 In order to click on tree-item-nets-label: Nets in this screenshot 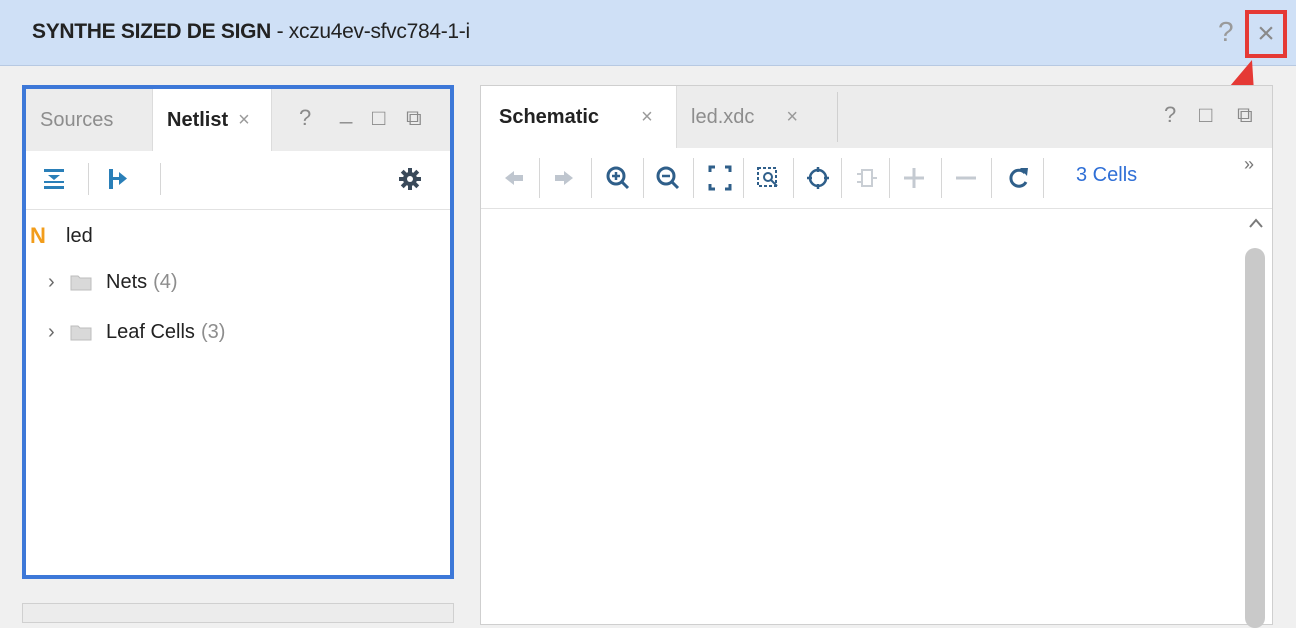, I will do `click(127, 281)`.